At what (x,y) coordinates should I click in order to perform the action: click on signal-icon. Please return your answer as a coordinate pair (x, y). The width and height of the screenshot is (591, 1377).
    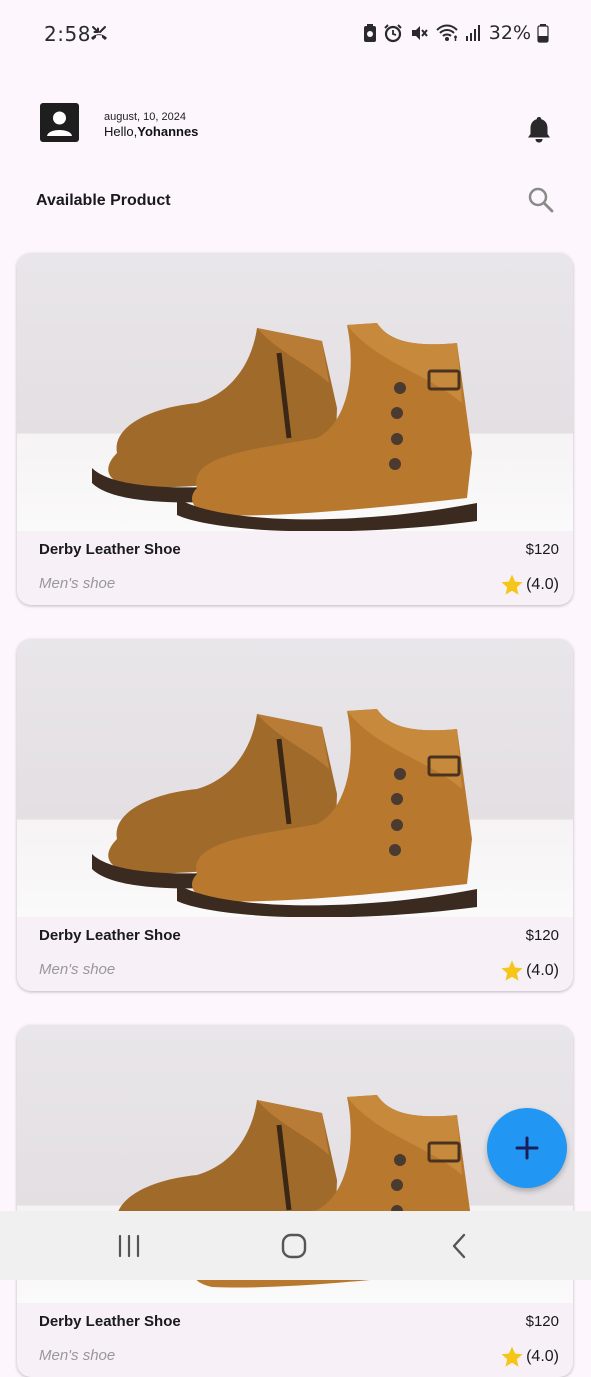
    Looking at the image, I should click on (472, 33).